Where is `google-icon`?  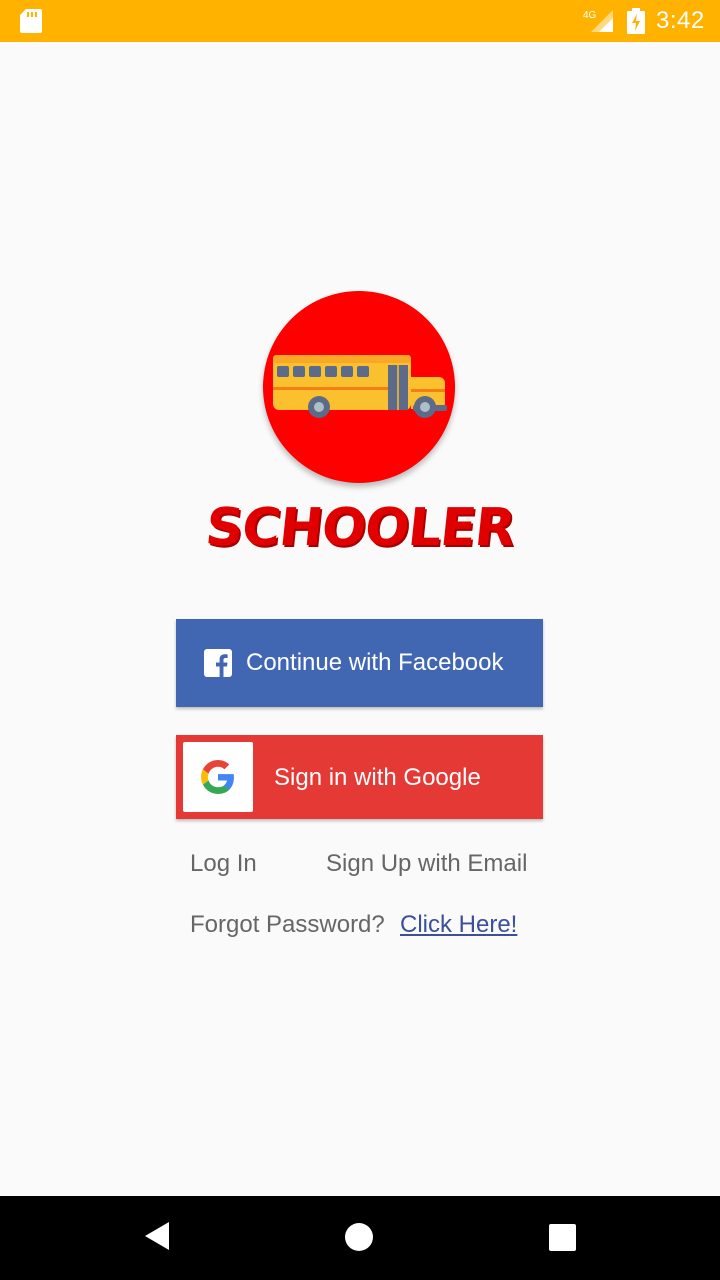 google-icon is located at coordinates (217, 777).